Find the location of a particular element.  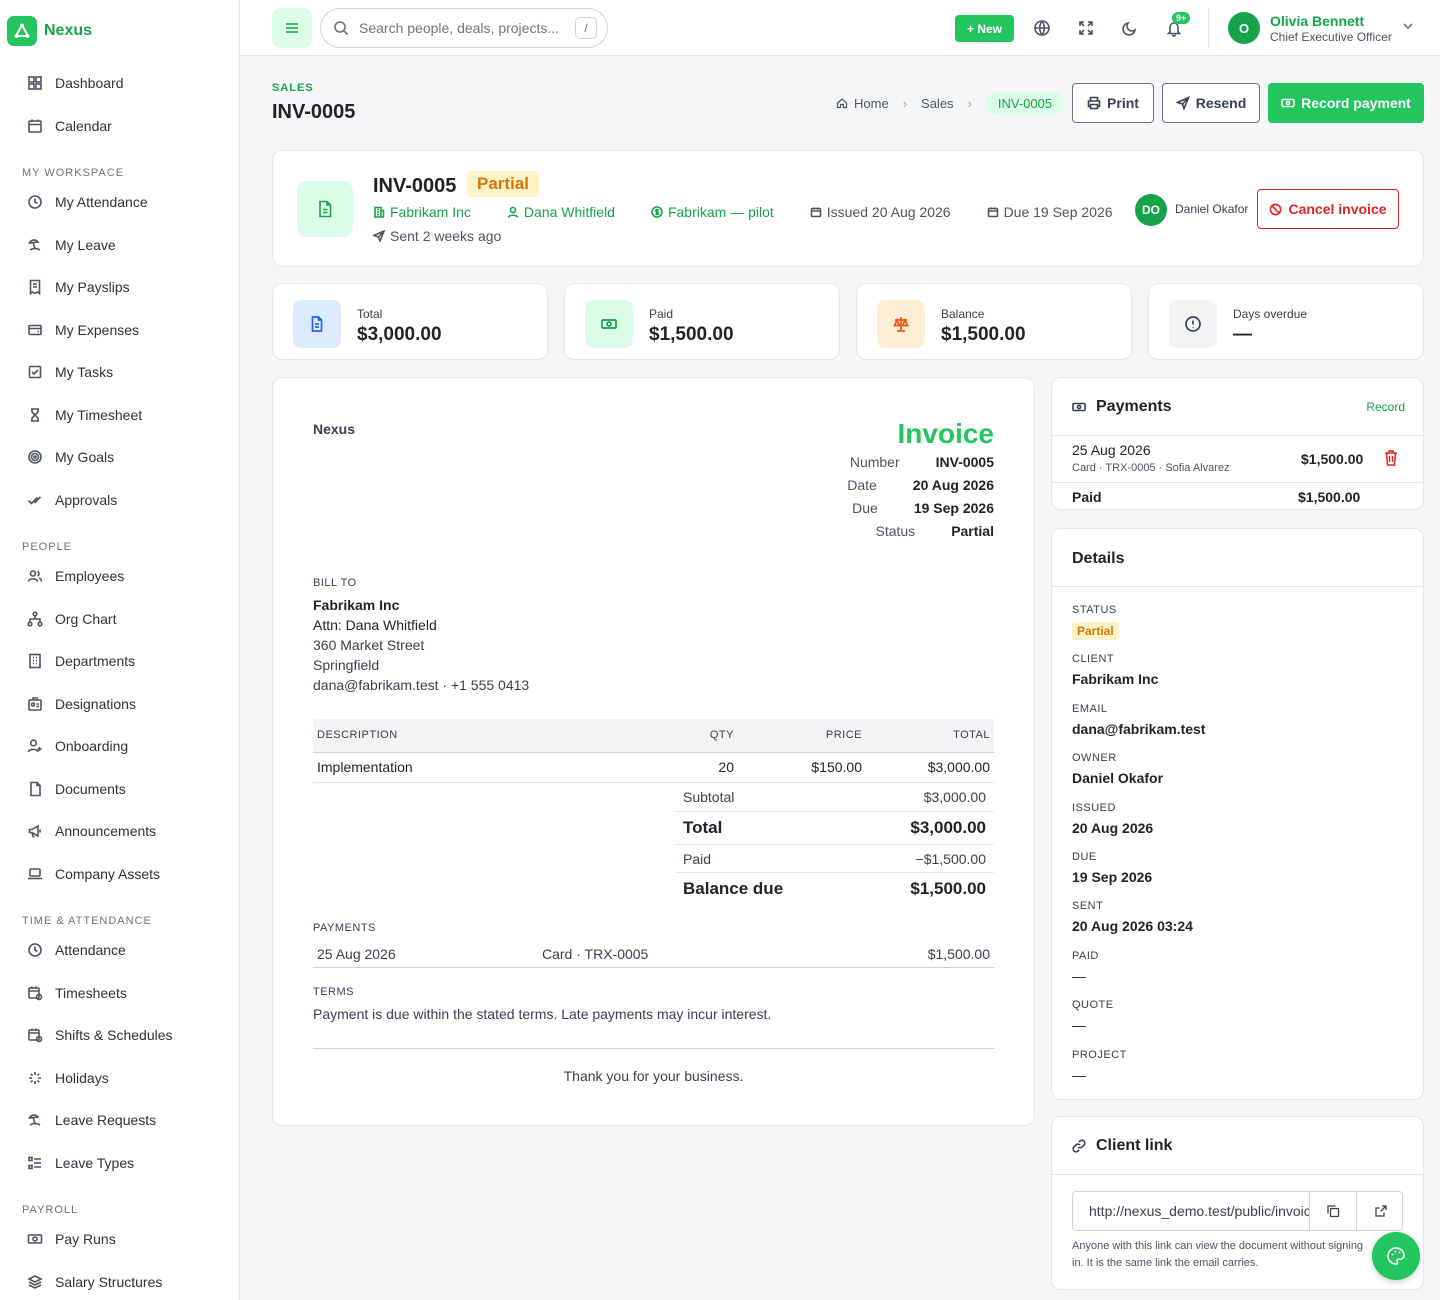

nexus-logo-icon is located at coordinates (22, 31).